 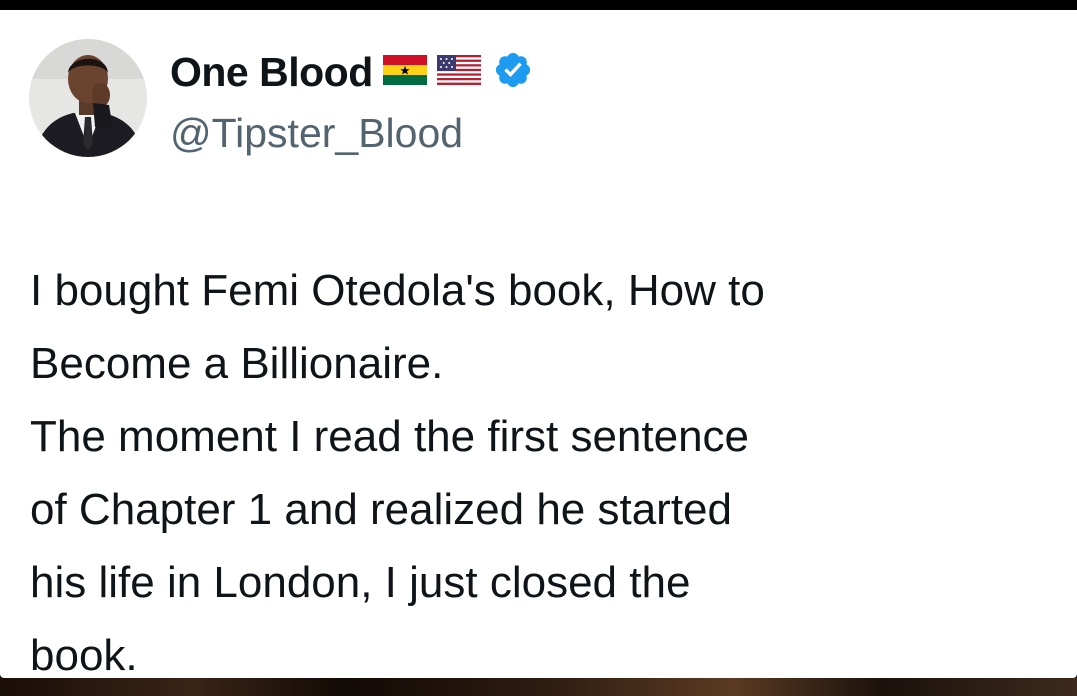 What do you see at coordinates (390, 436) in the screenshot?
I see `tweet-text-line: The moment I read the first sentence` at bounding box center [390, 436].